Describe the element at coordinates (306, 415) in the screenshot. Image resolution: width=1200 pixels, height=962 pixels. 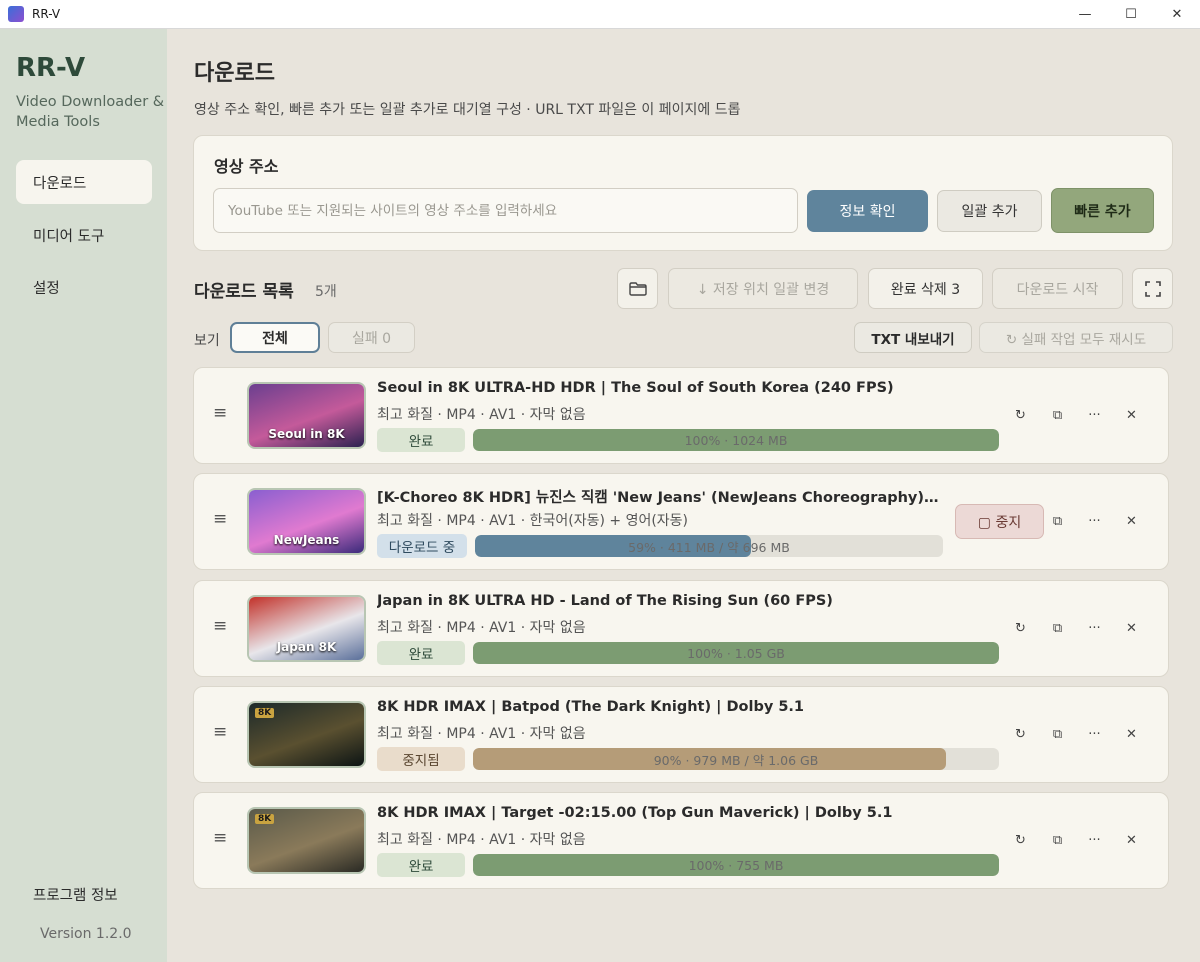
I see `thumbnail: Seoul in 8K` at that location.